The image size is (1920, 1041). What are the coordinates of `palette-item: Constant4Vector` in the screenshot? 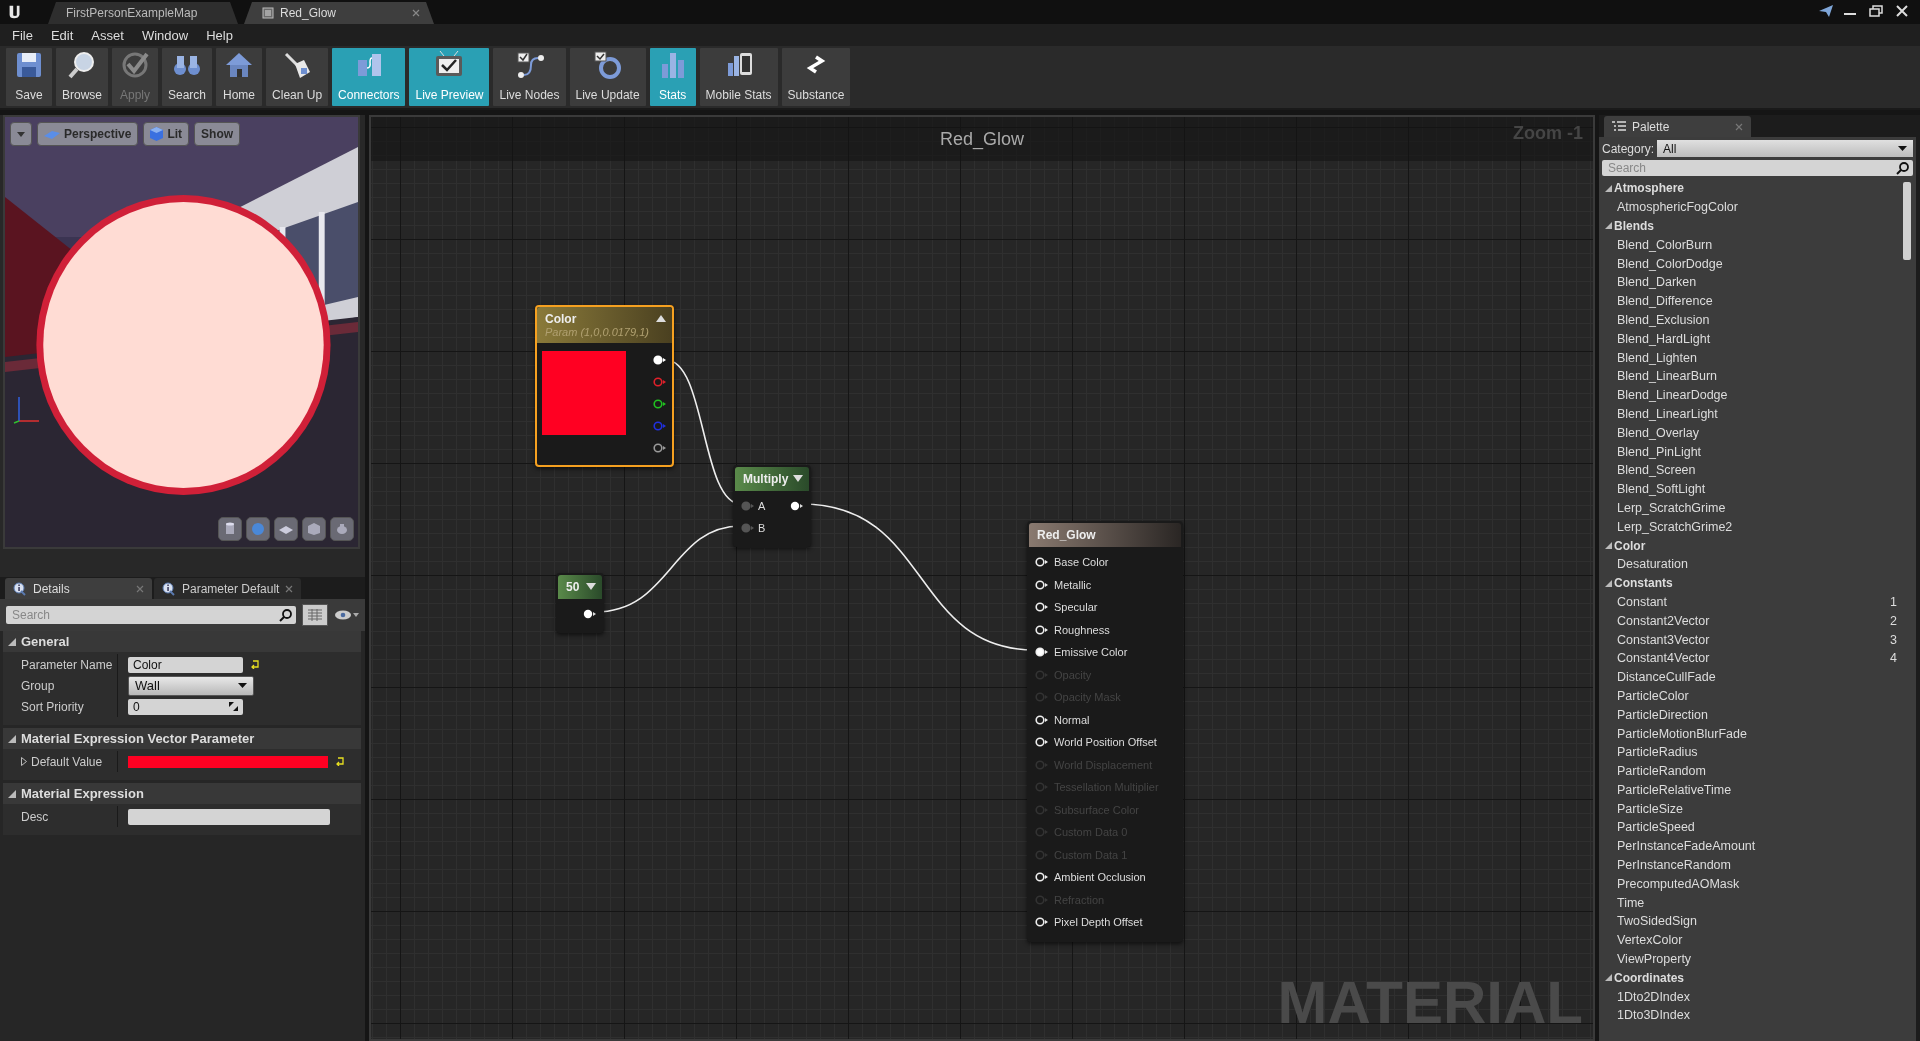 It's located at (1663, 658).